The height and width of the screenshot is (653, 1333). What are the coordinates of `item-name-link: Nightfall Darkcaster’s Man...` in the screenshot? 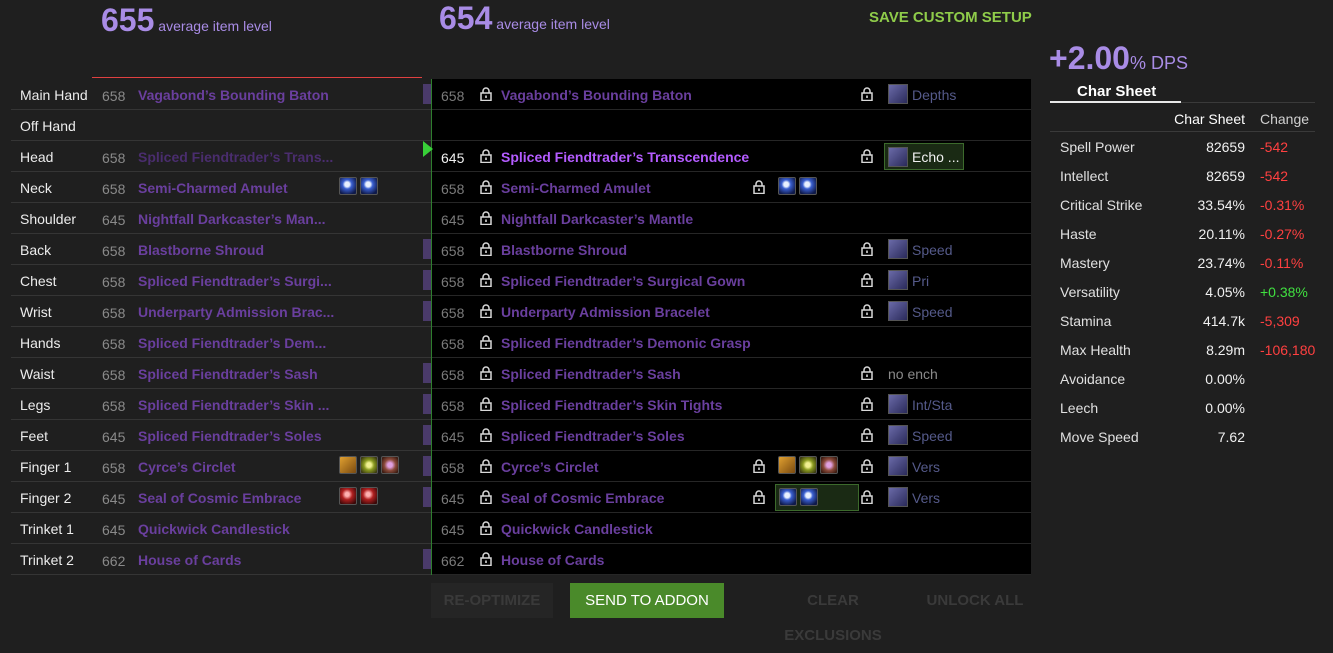 It's located at (232, 219).